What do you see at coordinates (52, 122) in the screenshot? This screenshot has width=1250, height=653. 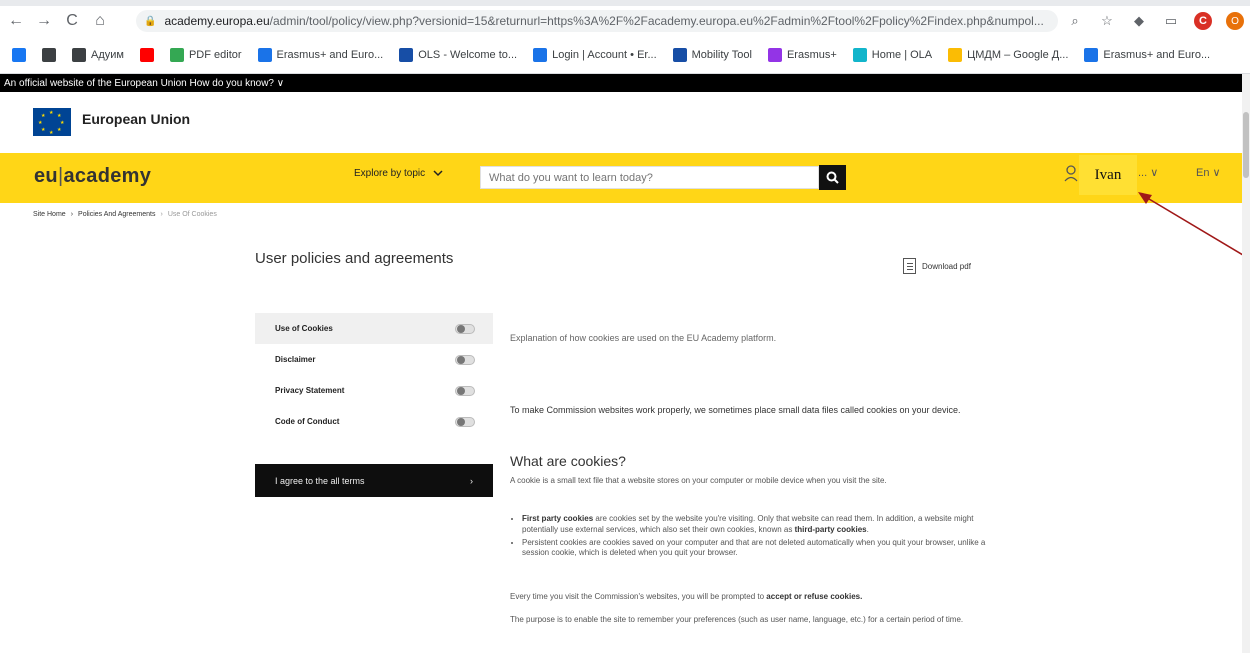 I see `eu-flag-logo: ★ ★ ★ ★ ★ ★ ★ ★` at bounding box center [52, 122].